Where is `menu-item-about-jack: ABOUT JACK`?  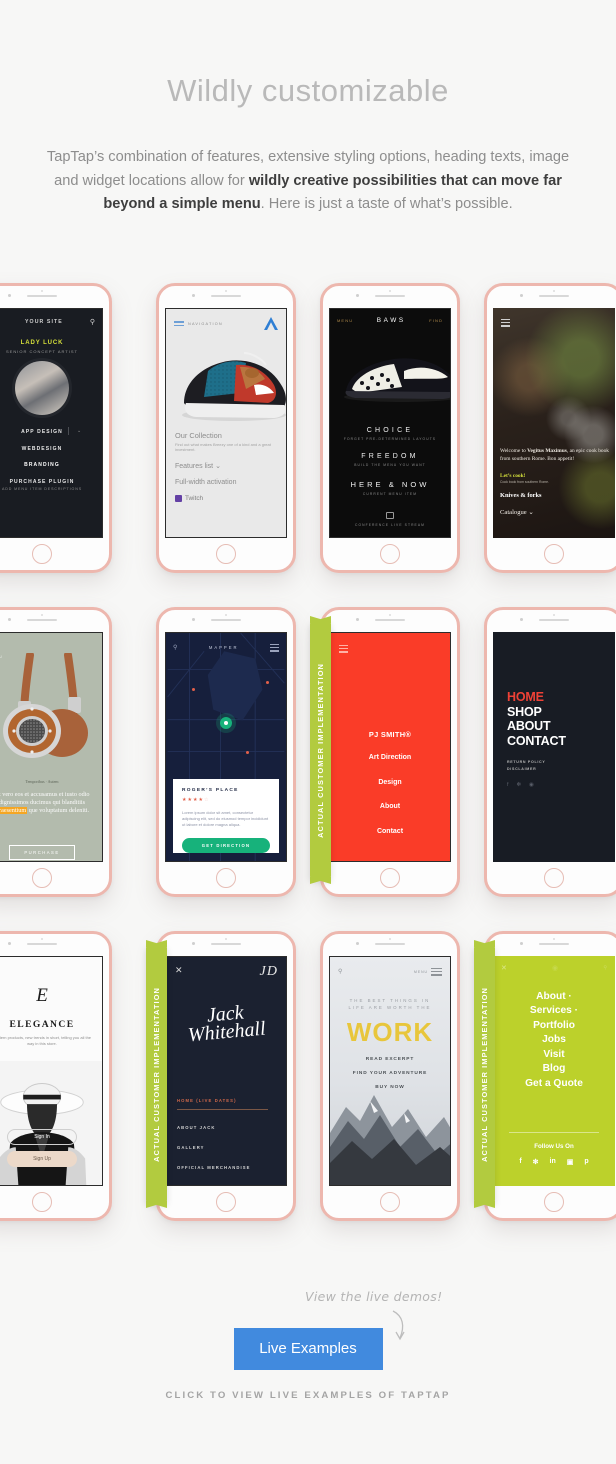
menu-item-about-jack: ABOUT JACK is located at coordinates (196, 1127).